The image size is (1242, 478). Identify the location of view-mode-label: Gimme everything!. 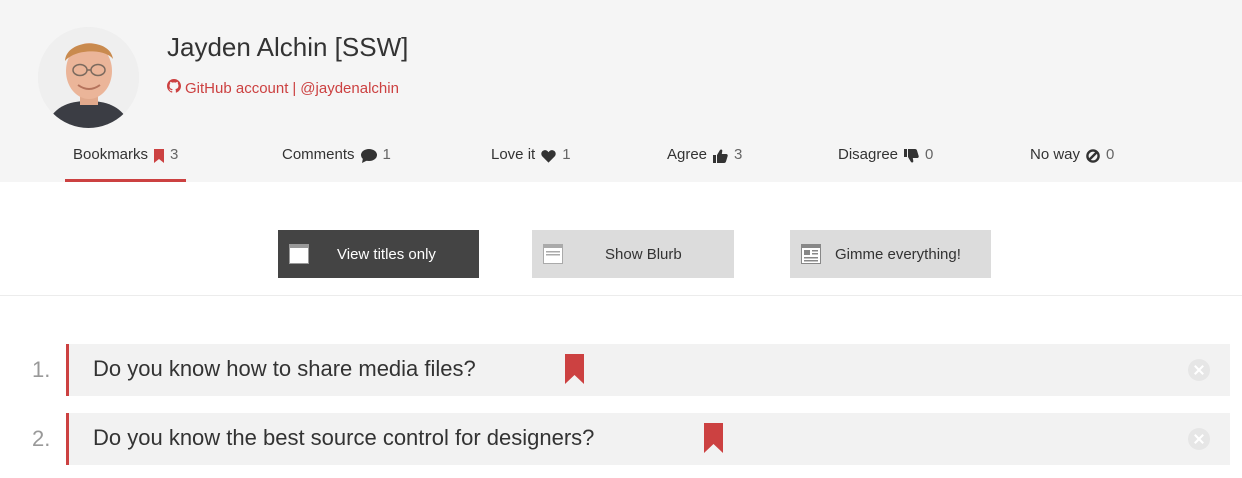
(898, 254).